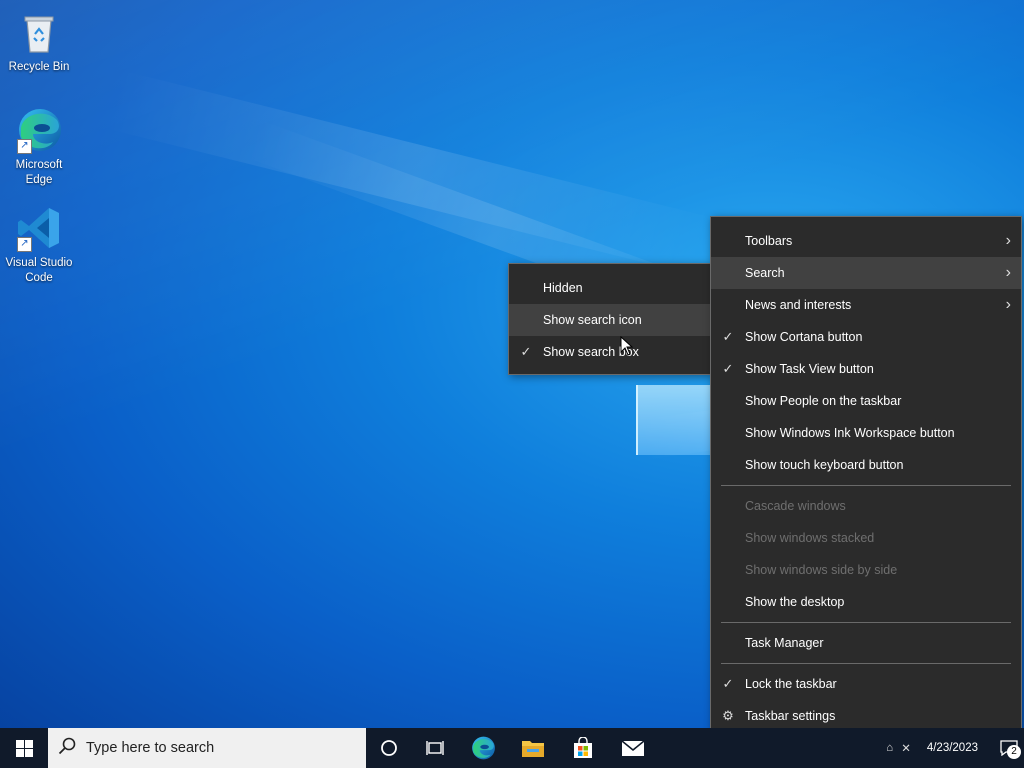  Describe the element at coordinates (952, 748) in the screenshot. I see `clock-date: 4/23/2023` at that location.